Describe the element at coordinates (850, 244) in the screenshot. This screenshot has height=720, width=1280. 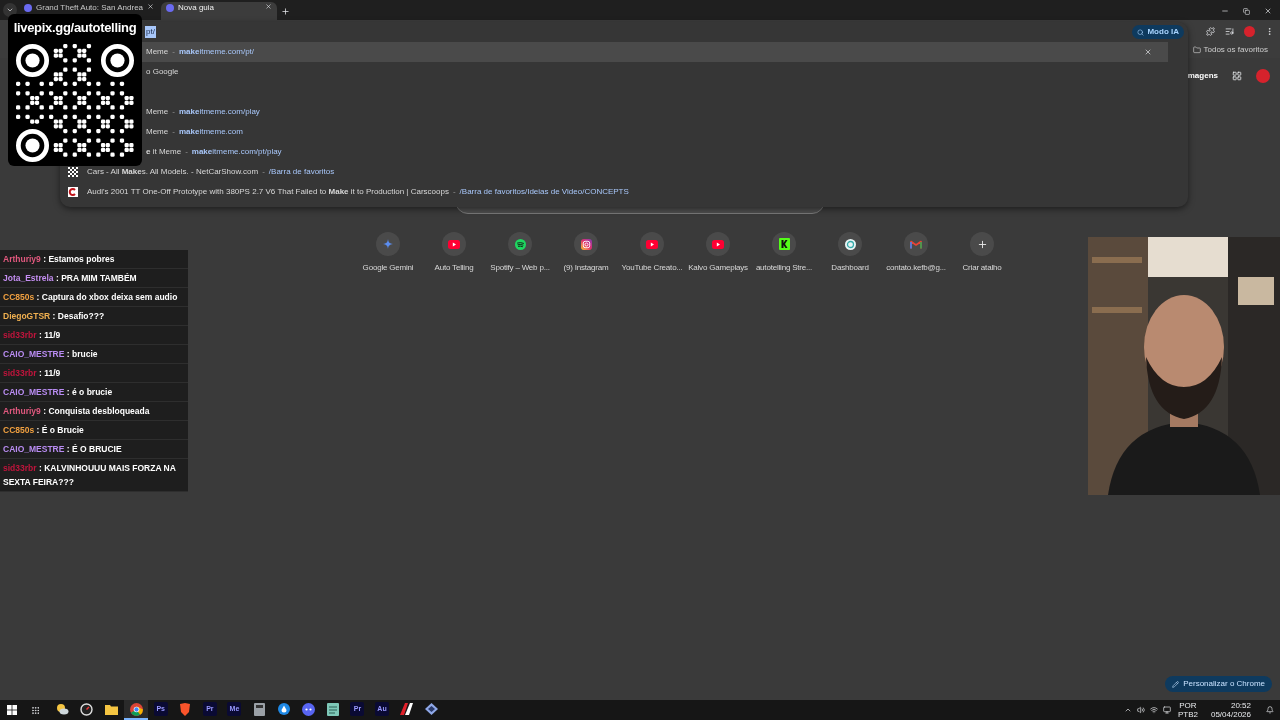
I see `dashboard-icon` at that location.